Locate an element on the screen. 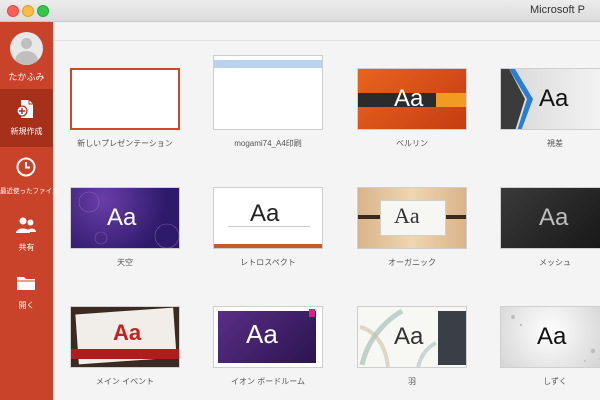  sidebar: たかふみ 新規作成 最近使ったファイル 共有 開く is located at coordinates (29, 211).